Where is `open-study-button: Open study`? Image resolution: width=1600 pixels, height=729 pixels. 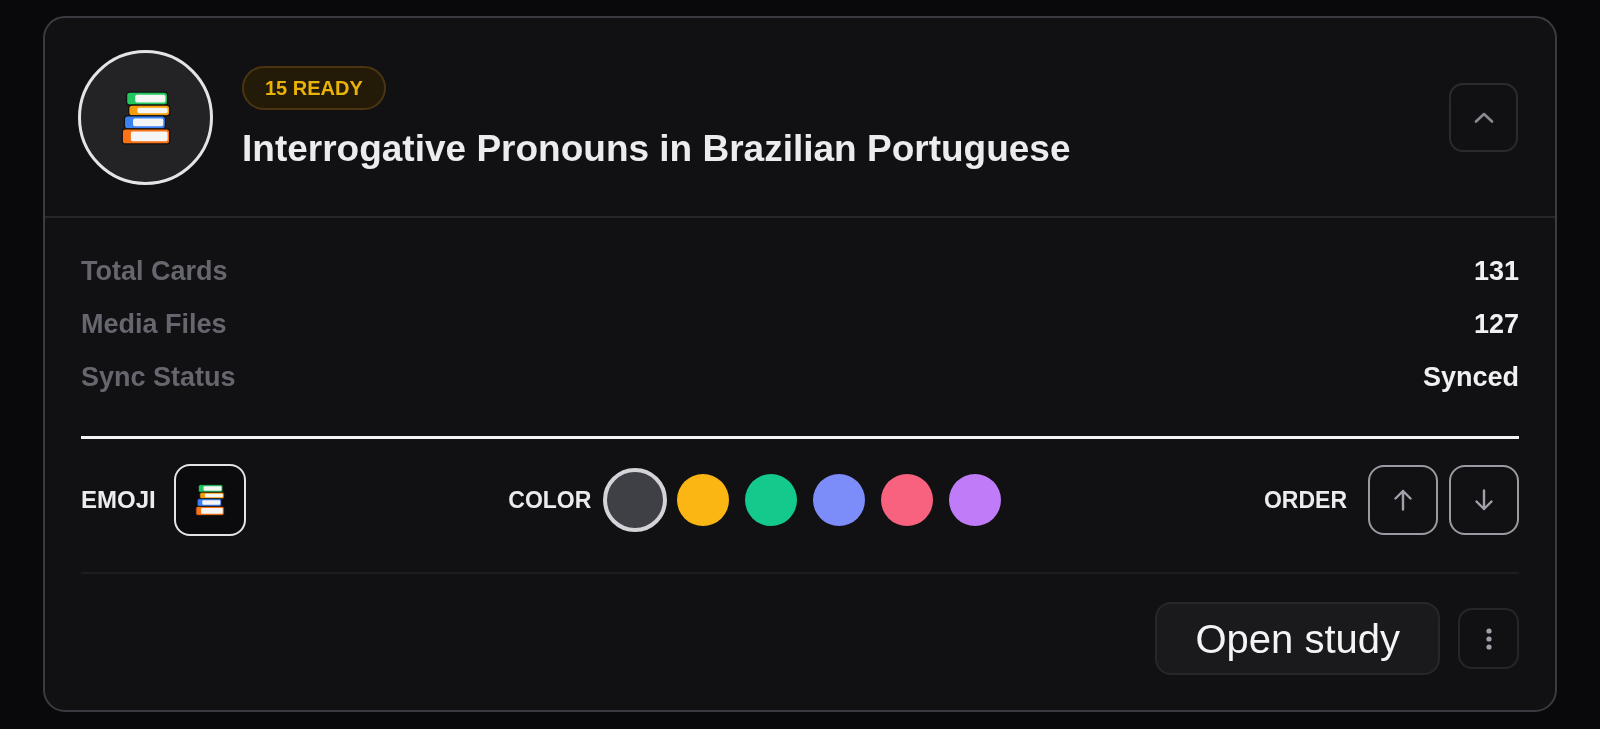
open-study-button: Open study is located at coordinates (1297, 638).